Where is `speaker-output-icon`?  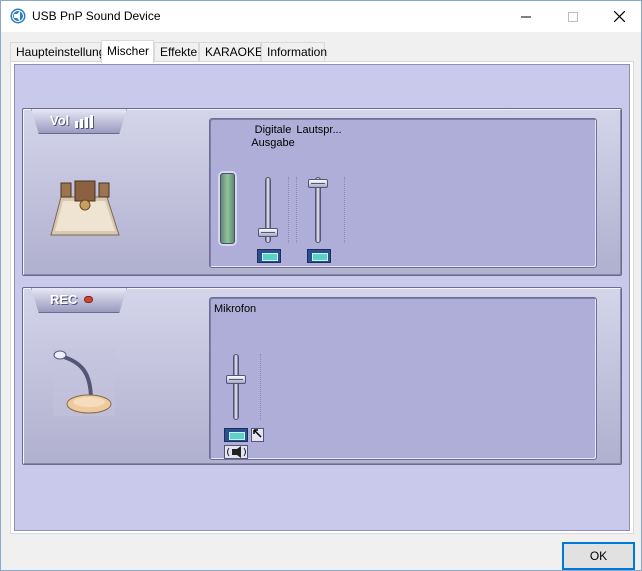
speaker-output-icon is located at coordinates (85, 208).